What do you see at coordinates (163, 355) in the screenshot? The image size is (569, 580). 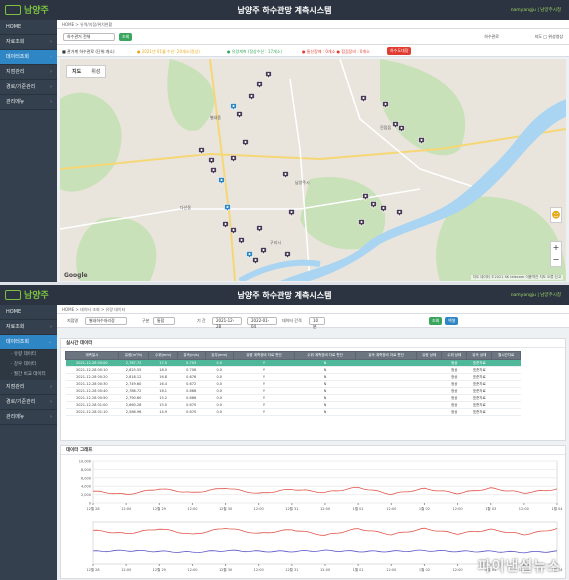 I see `table-header-cell: 수위(mm)` at bounding box center [163, 355].